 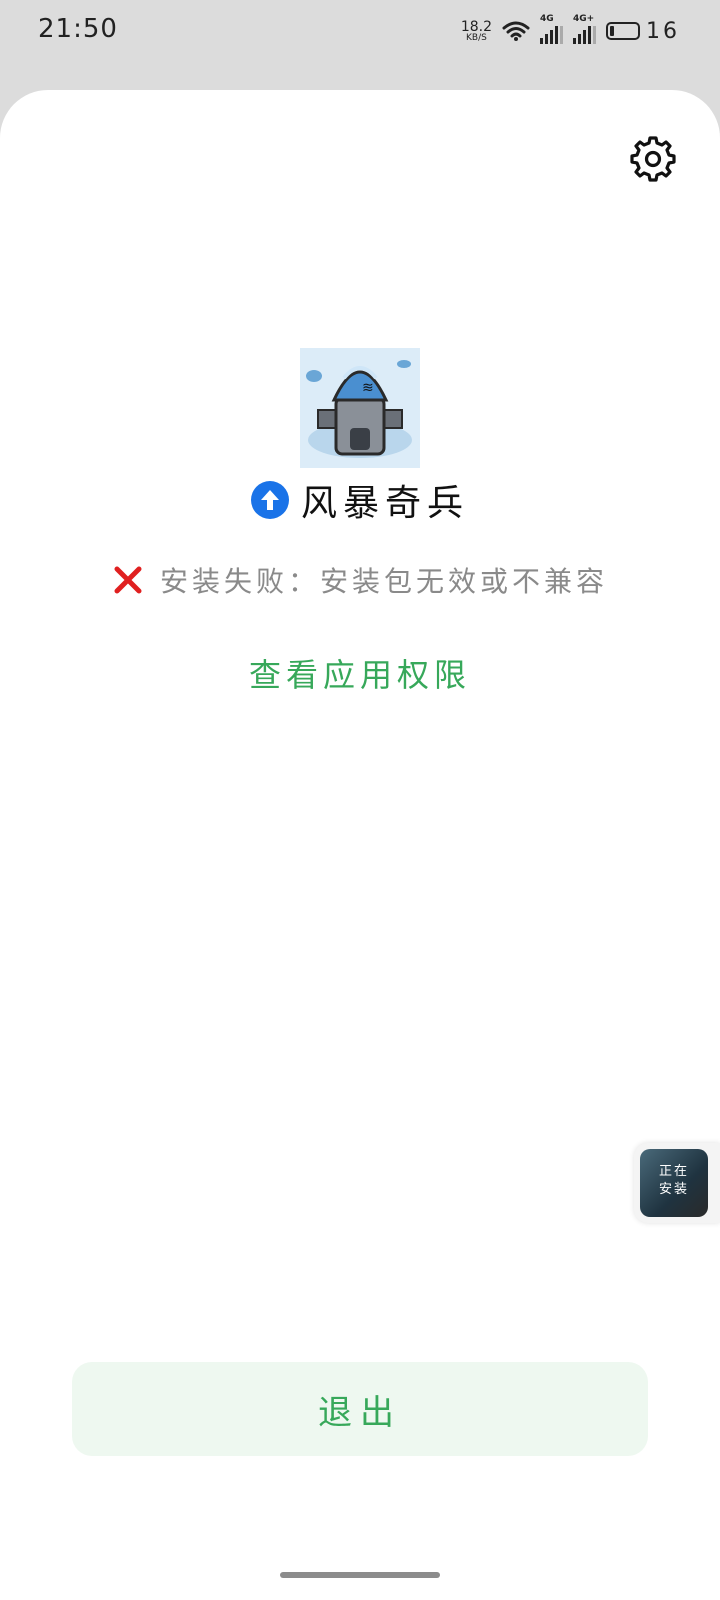 I want to click on network-speed-unit: KB/S, so click(x=476, y=37).